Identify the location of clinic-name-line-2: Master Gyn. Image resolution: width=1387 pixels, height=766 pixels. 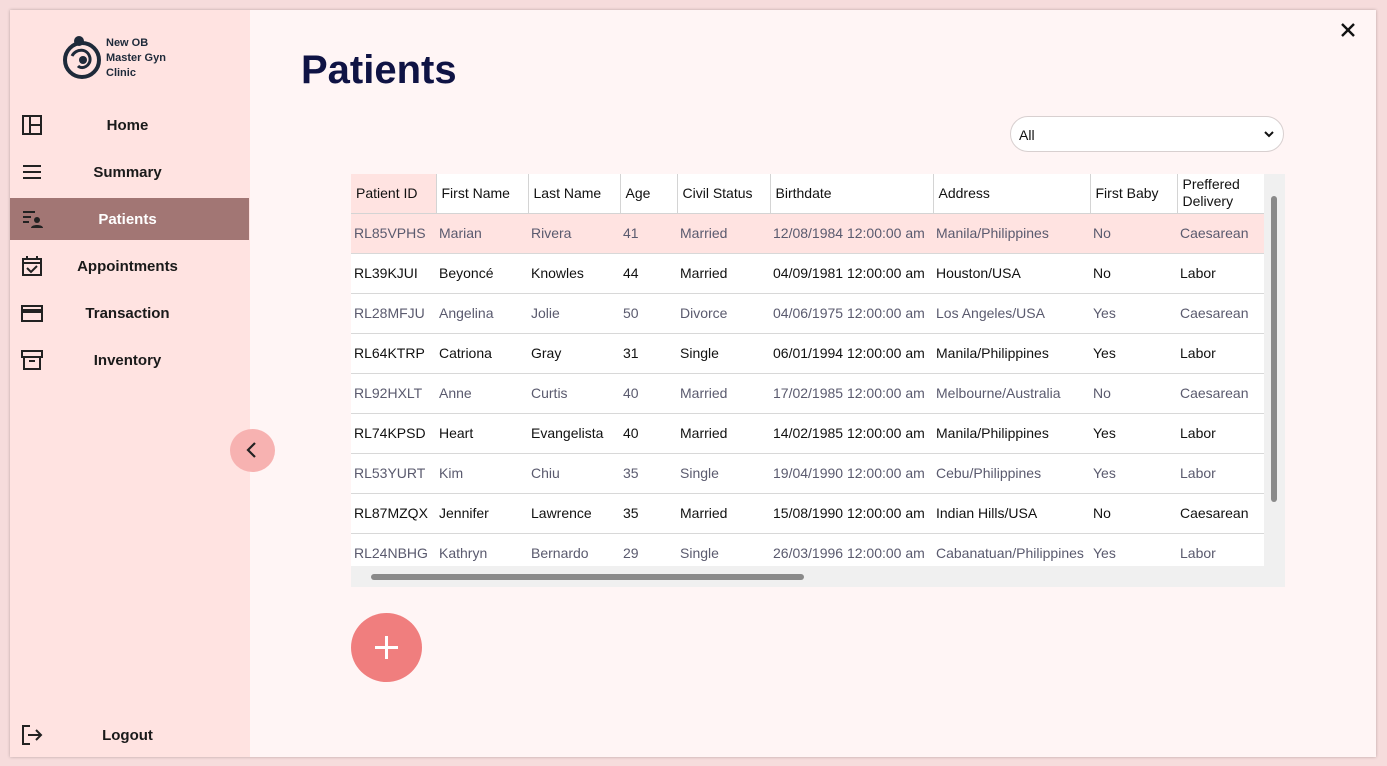
(136, 58).